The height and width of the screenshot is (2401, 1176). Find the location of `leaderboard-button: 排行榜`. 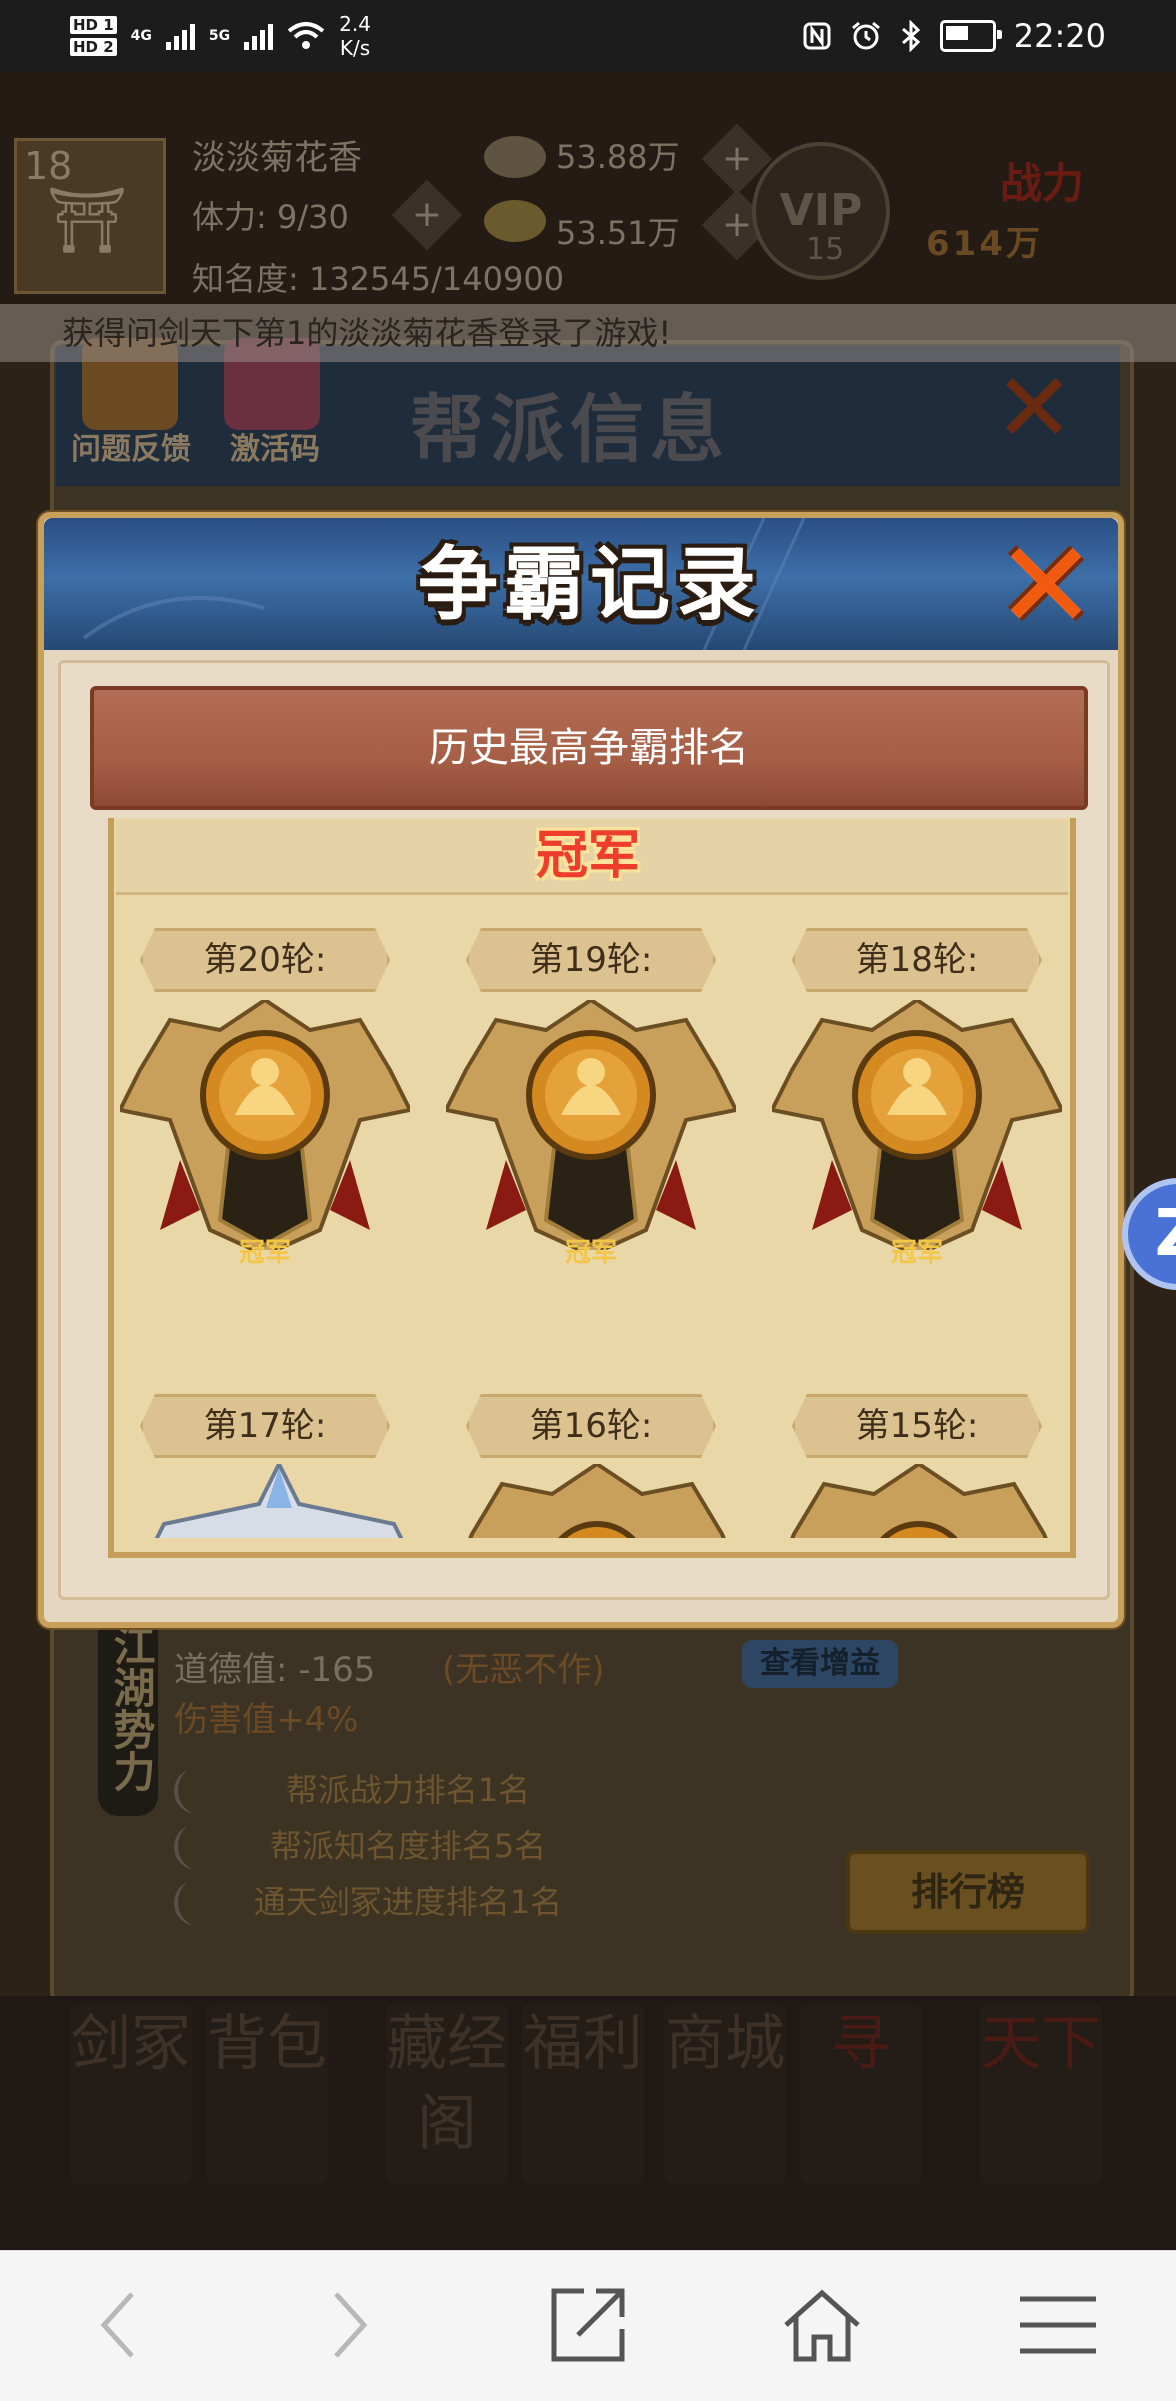

leaderboard-button: 排行榜 is located at coordinates (968, 1892).